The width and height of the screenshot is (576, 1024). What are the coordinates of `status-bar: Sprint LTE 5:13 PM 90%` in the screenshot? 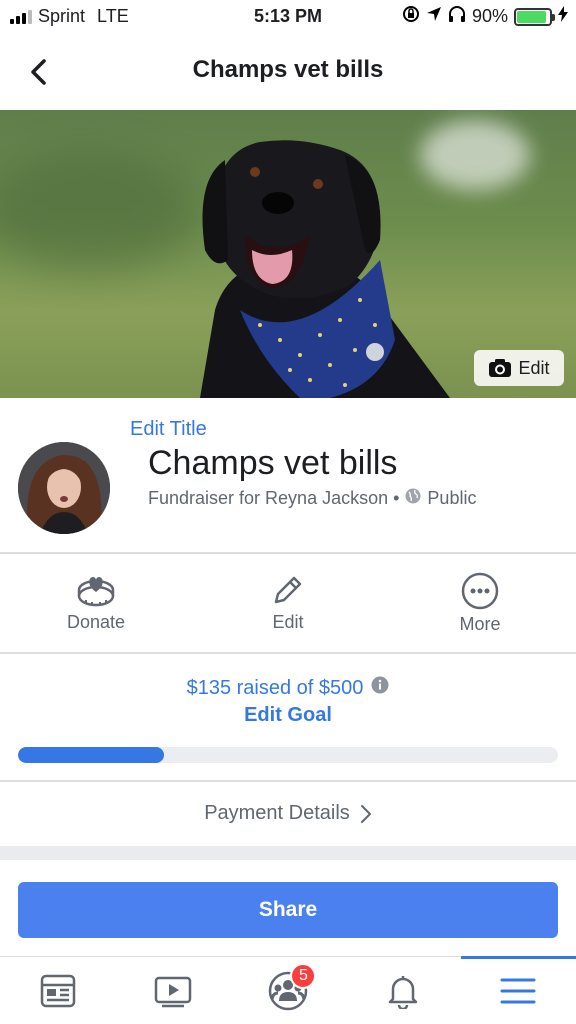 It's located at (288, 17).